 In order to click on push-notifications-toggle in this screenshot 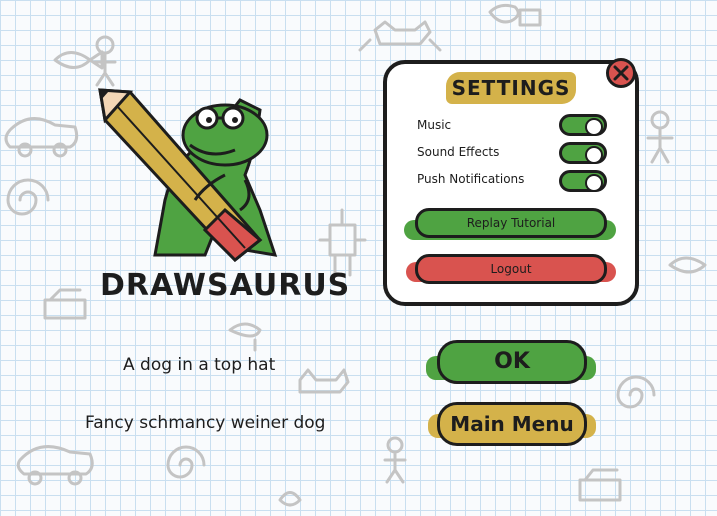, I will do `click(583, 181)`.